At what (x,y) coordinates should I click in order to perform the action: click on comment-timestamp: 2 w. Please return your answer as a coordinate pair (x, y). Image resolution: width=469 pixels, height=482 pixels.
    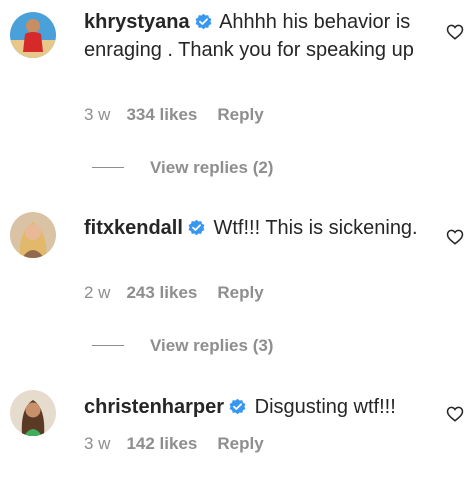
    Looking at the image, I should click on (97, 292).